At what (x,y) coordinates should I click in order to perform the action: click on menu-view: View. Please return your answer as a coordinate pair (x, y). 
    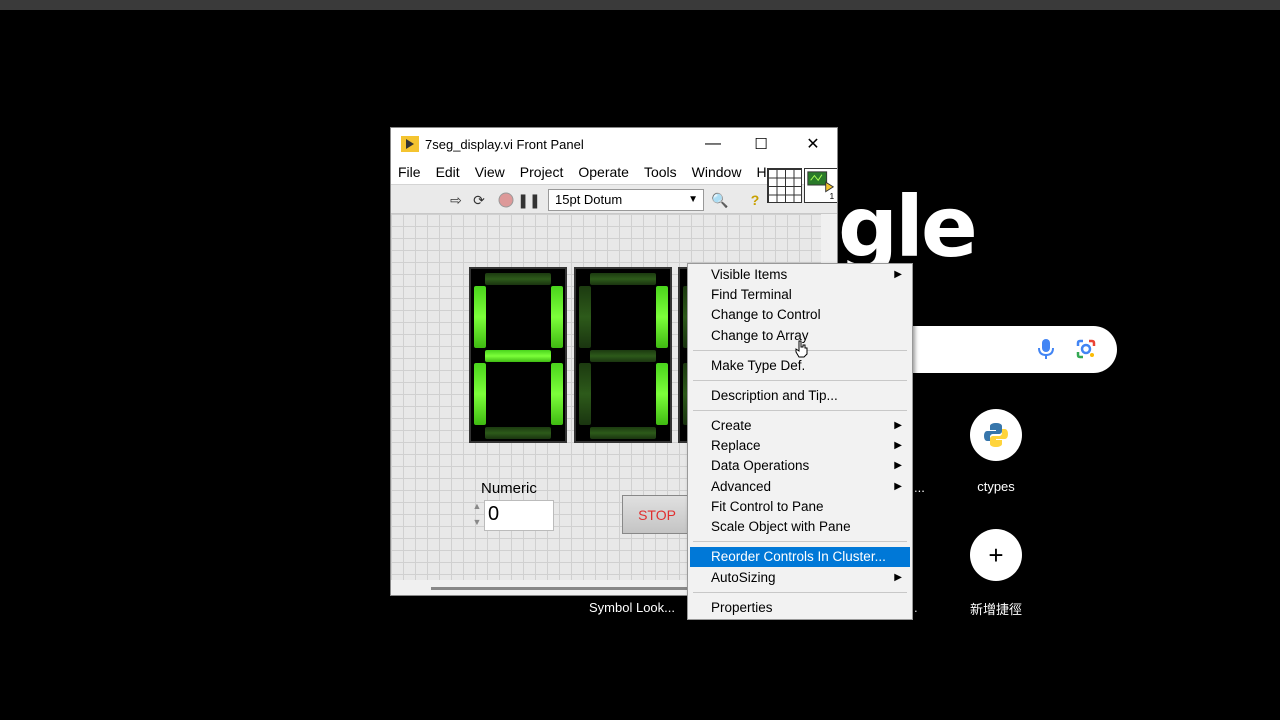
    Looking at the image, I should click on (490, 172).